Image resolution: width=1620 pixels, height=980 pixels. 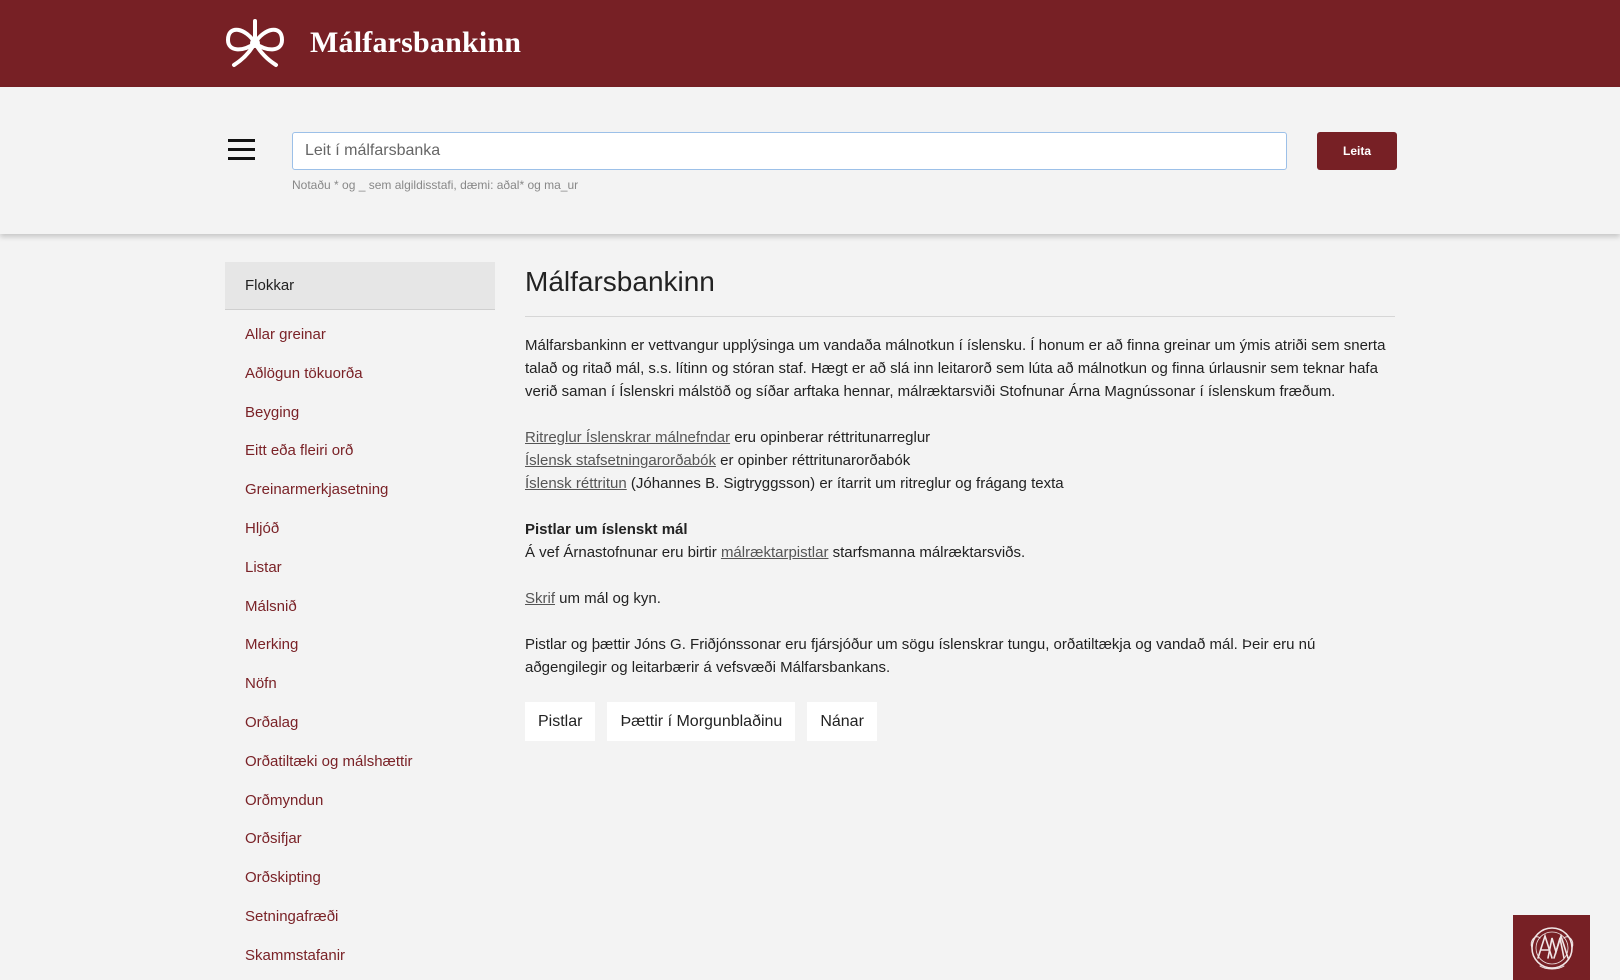 I want to click on pistlar-heading: Pistlar um íslenskt mál, so click(x=606, y=529).